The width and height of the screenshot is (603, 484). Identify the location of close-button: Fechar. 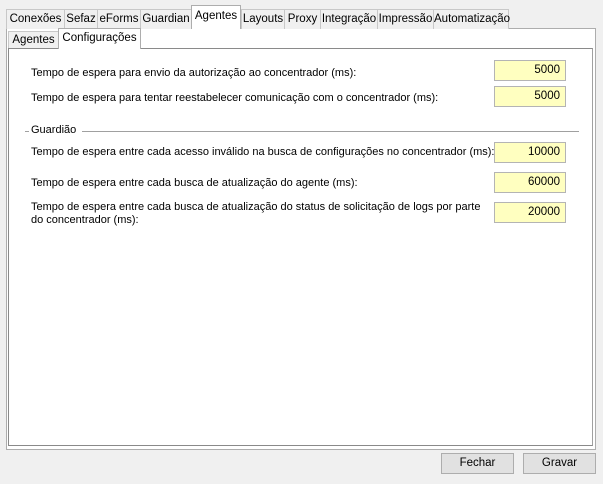
(477, 463).